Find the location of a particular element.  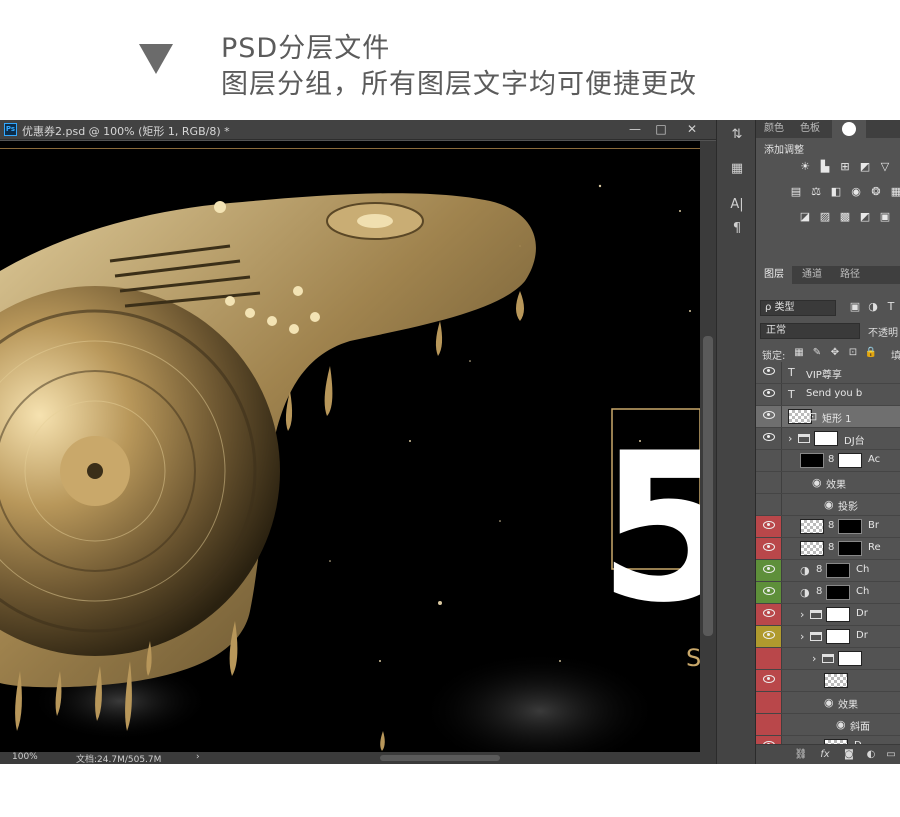

blend-mode-select: 正常 is located at coordinates (810, 331).